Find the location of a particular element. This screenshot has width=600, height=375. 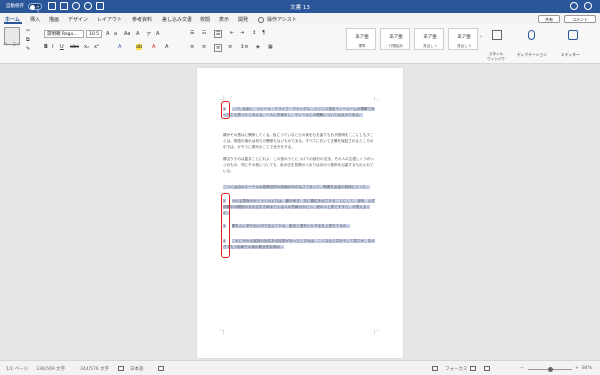

tab-insert: 挿入 is located at coordinates (35, 19).